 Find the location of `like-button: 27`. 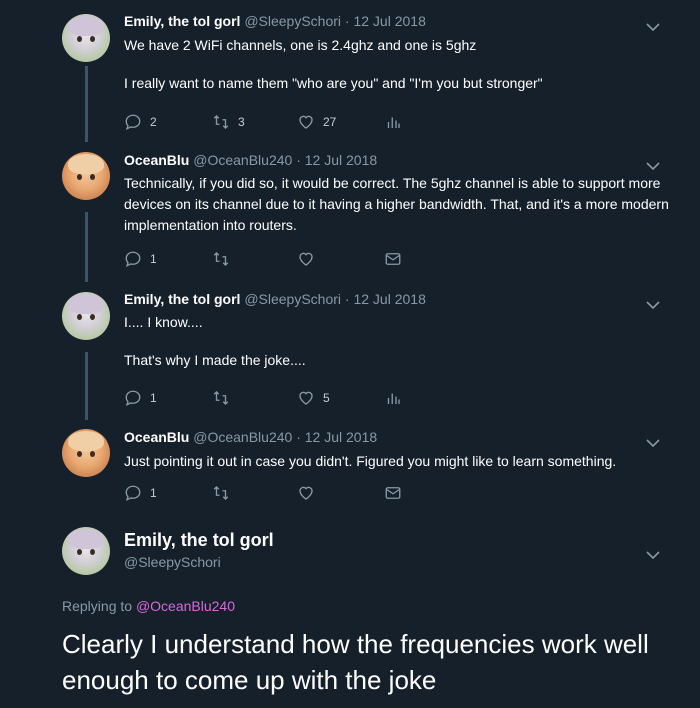

like-button: 27 is located at coordinates (316, 122).